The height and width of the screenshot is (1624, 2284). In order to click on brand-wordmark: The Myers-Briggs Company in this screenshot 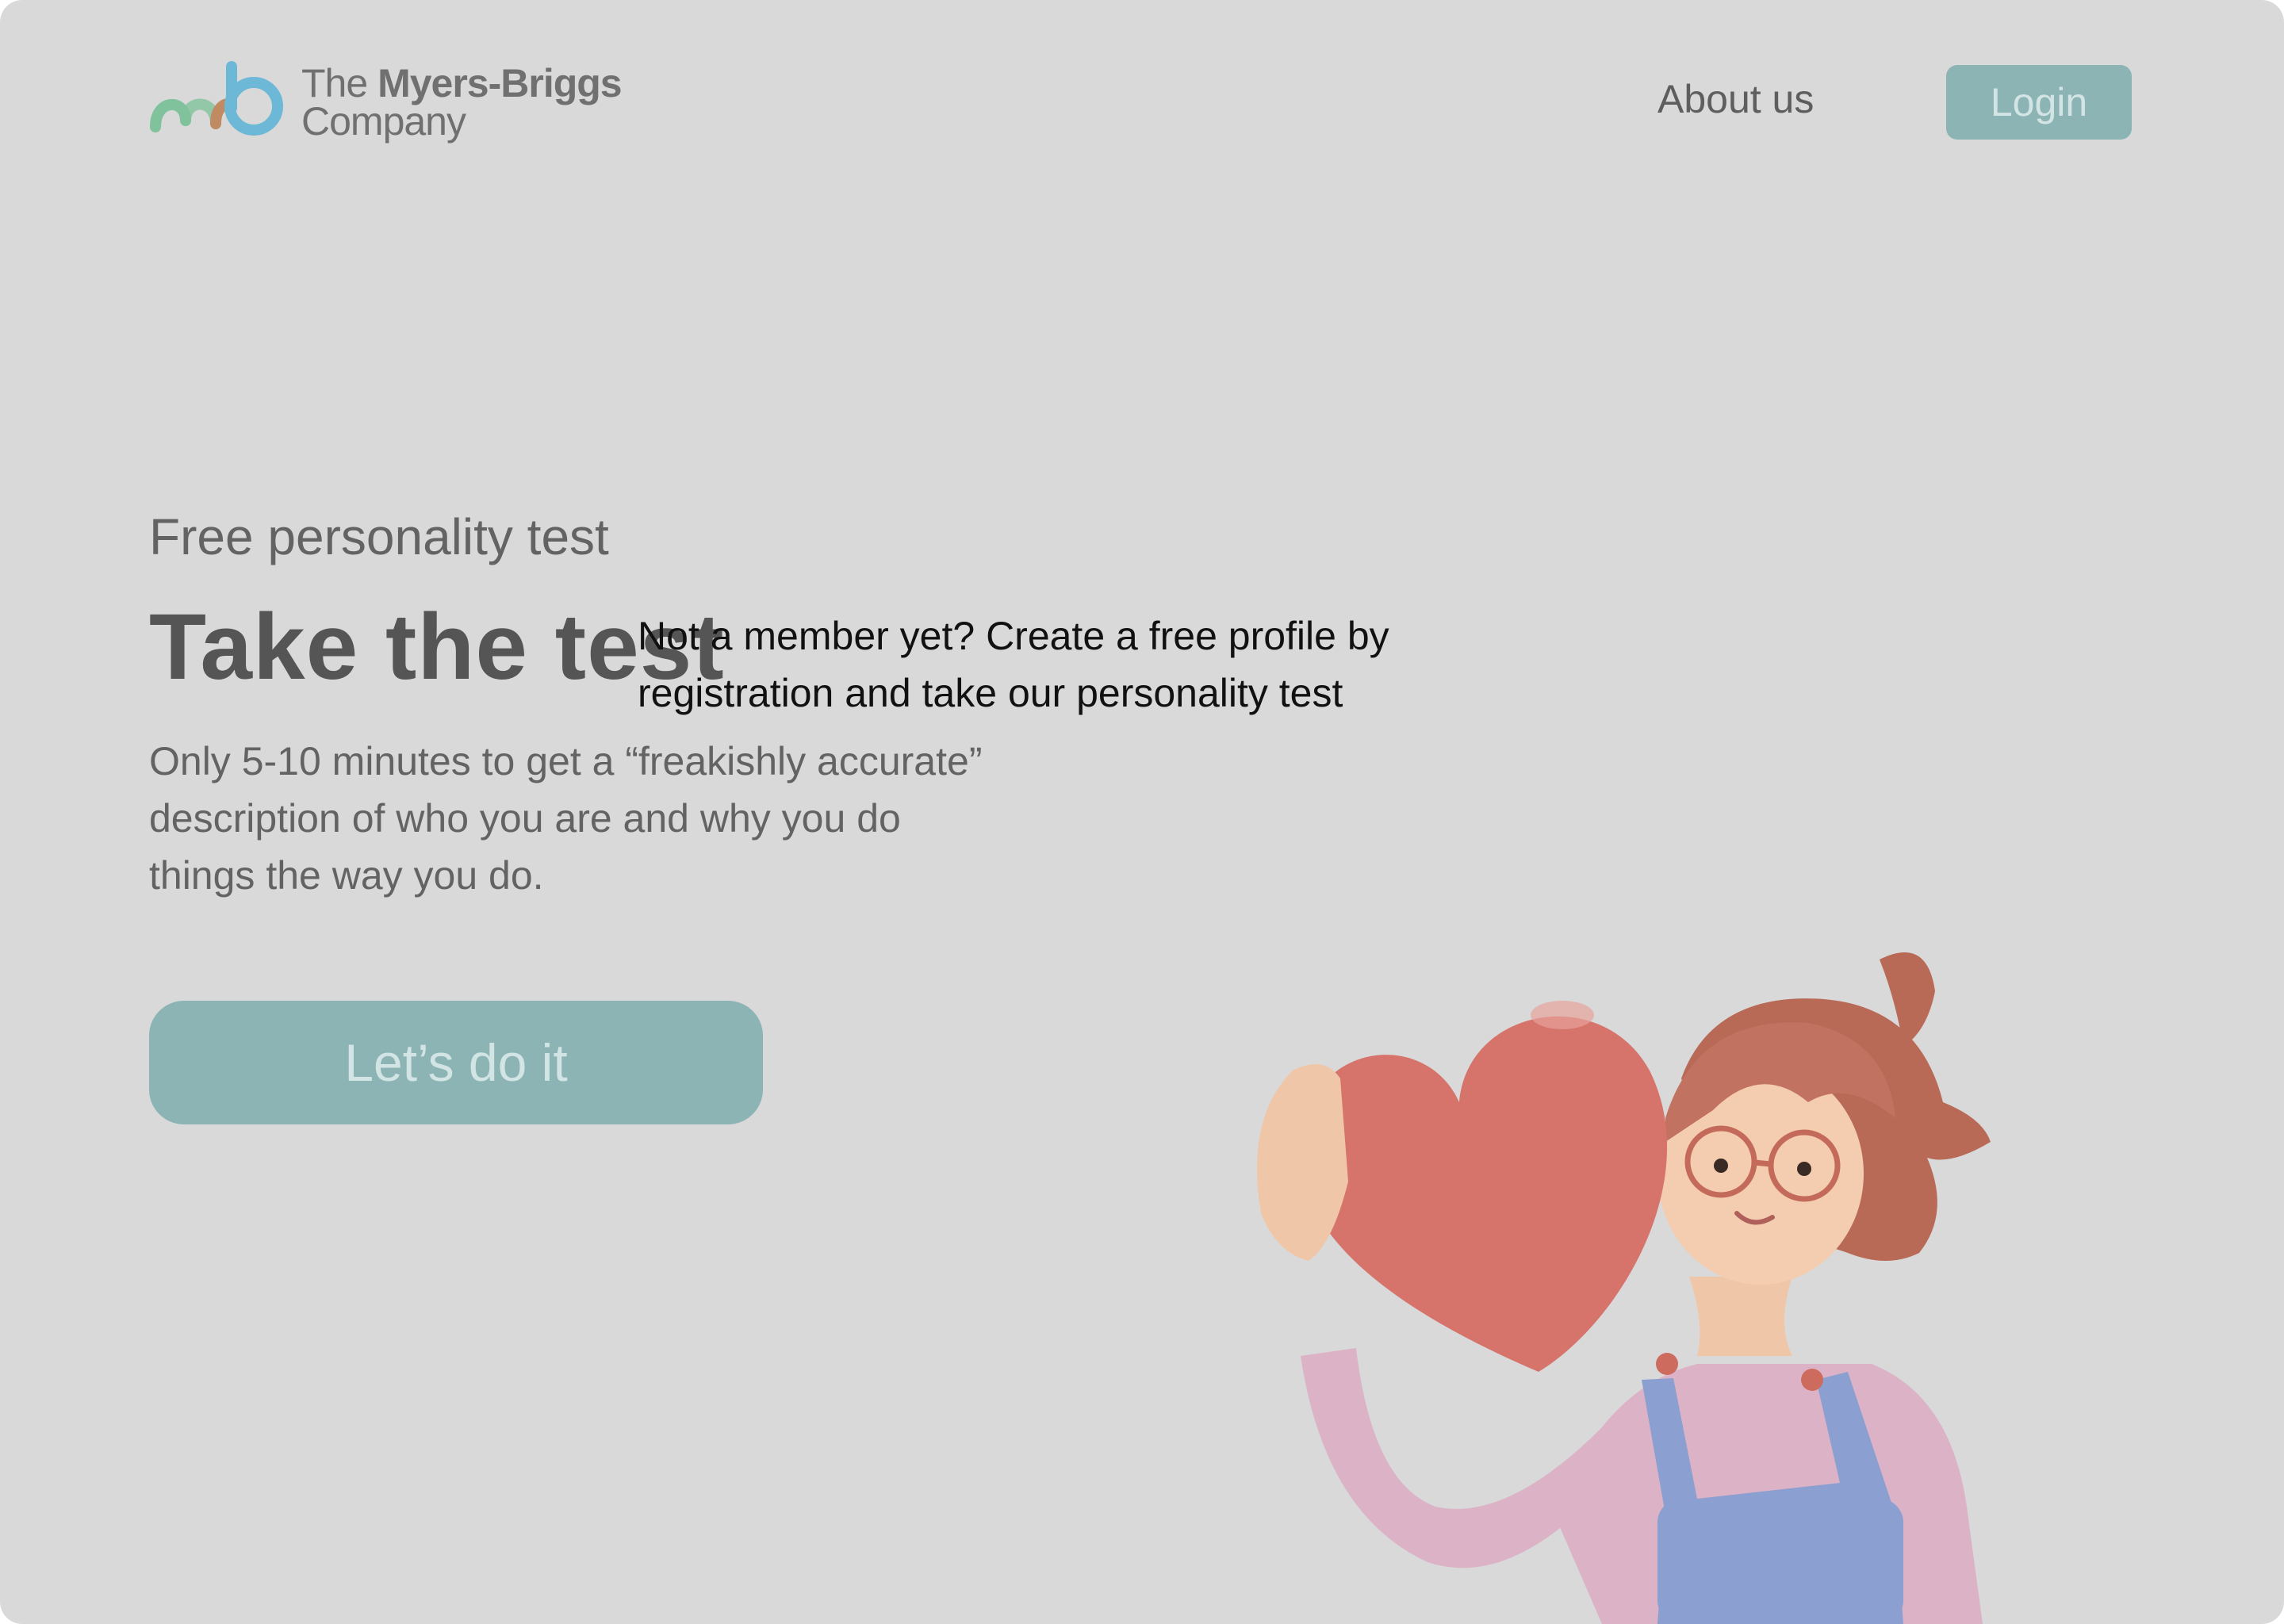, I will do `click(462, 103)`.